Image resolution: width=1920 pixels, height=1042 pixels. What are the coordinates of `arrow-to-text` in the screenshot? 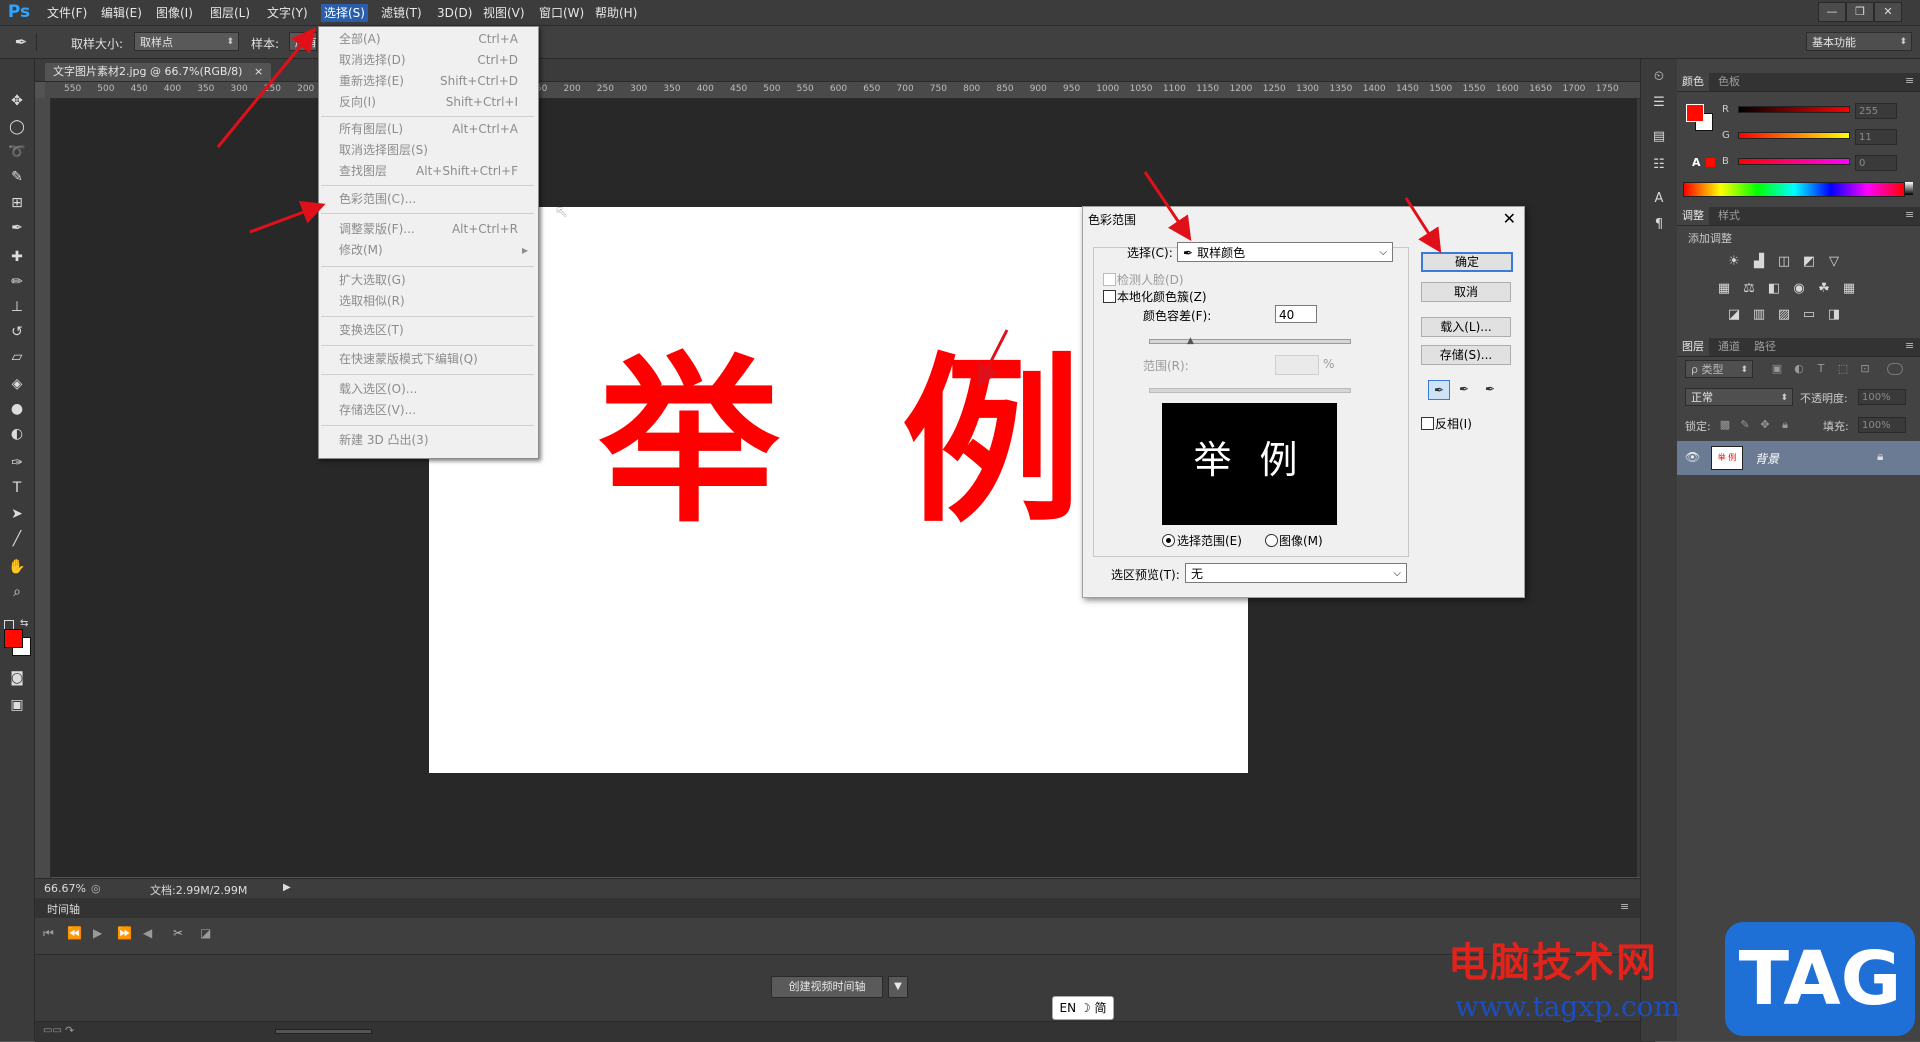 It's located at (993, 359).